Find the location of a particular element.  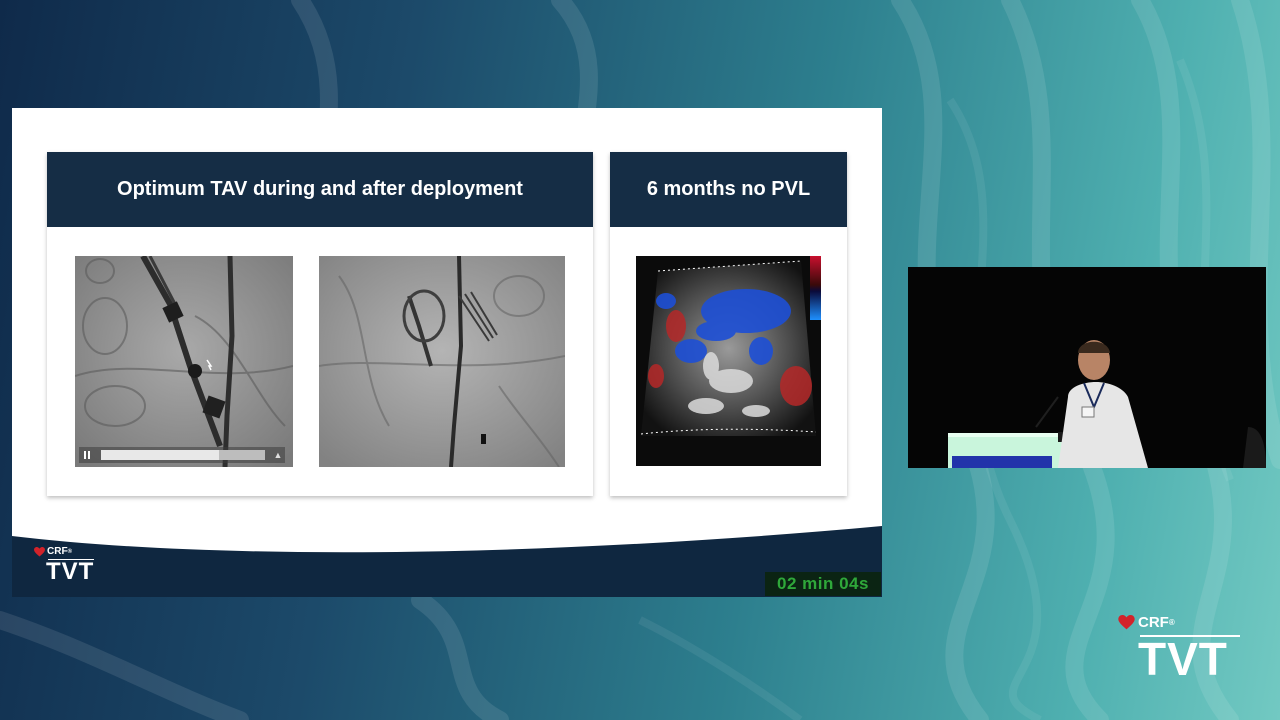

speaker-video-frame is located at coordinates (1087, 367).